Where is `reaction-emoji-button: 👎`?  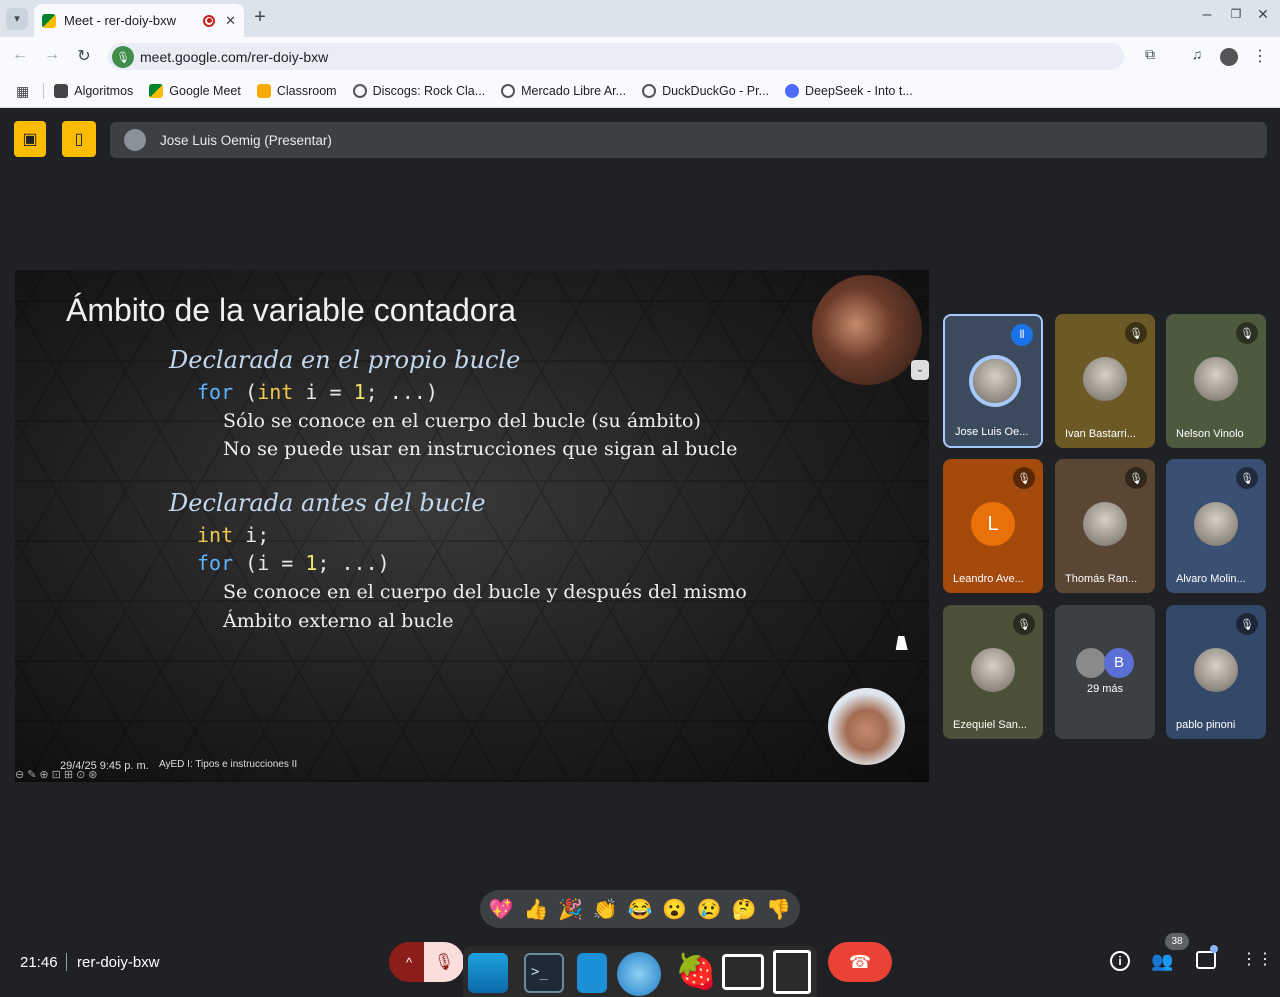 reaction-emoji-button: 👎 is located at coordinates (778, 909).